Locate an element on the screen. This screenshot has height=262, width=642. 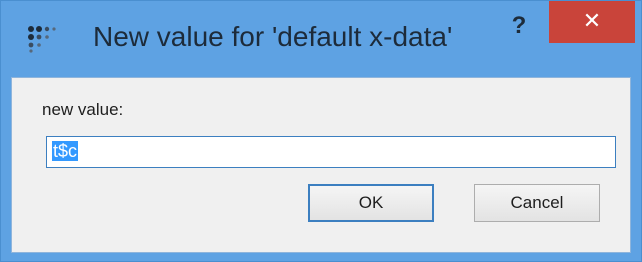
new-value-input: t$c is located at coordinates (331, 152).